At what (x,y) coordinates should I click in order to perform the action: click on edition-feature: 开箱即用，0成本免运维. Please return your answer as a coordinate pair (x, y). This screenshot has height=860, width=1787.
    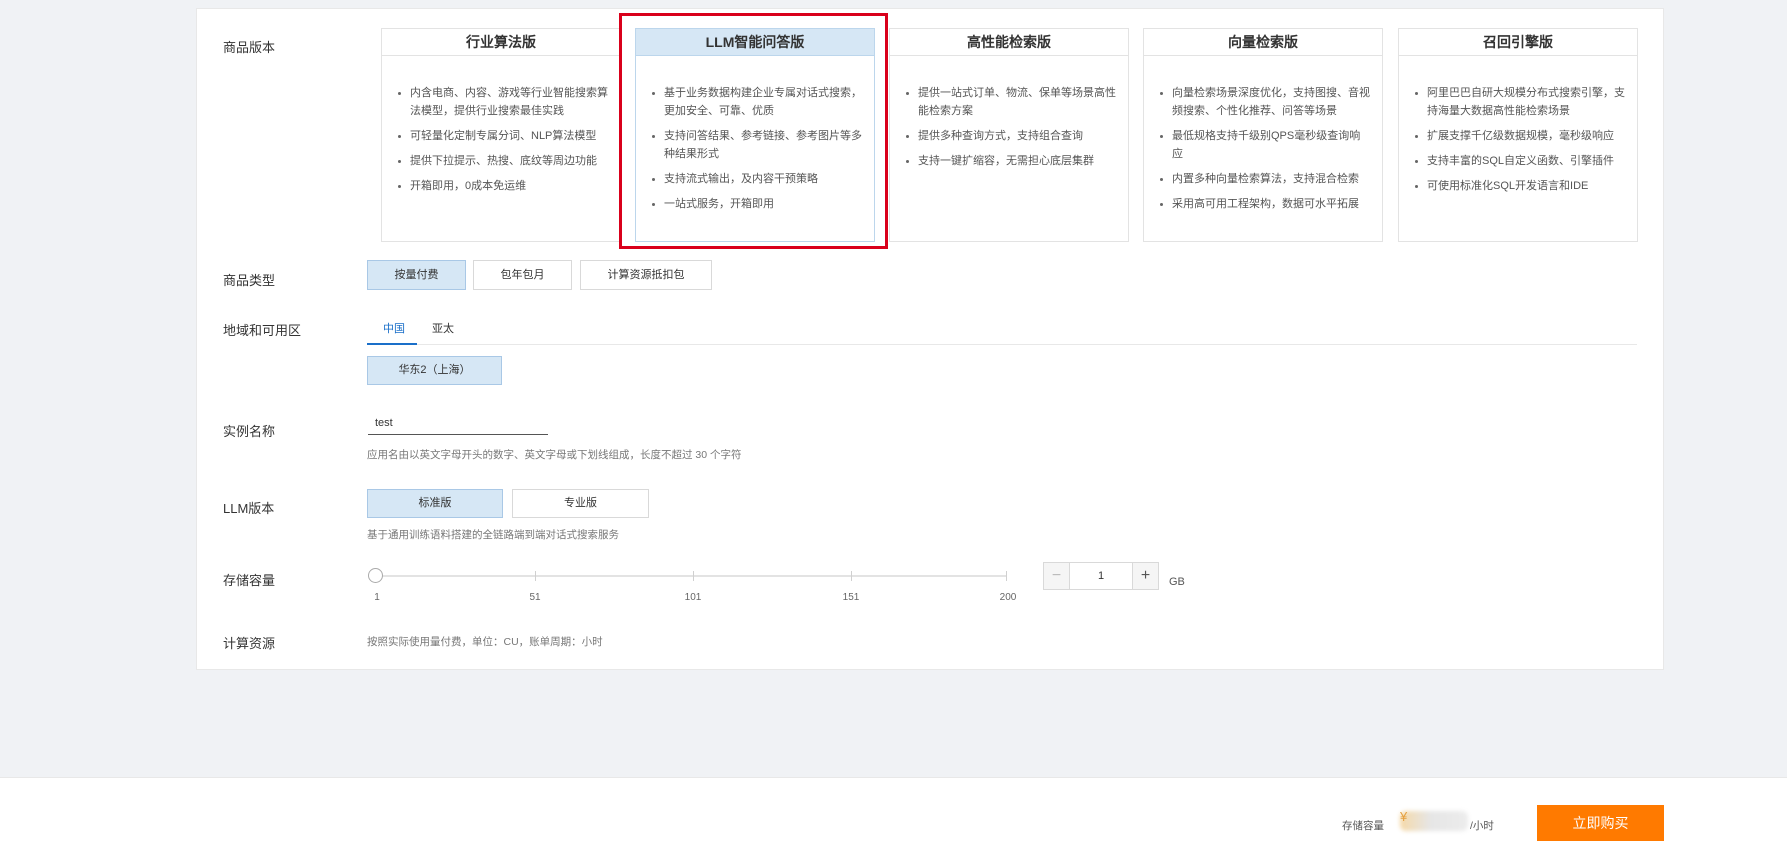
    Looking at the image, I should click on (503, 186).